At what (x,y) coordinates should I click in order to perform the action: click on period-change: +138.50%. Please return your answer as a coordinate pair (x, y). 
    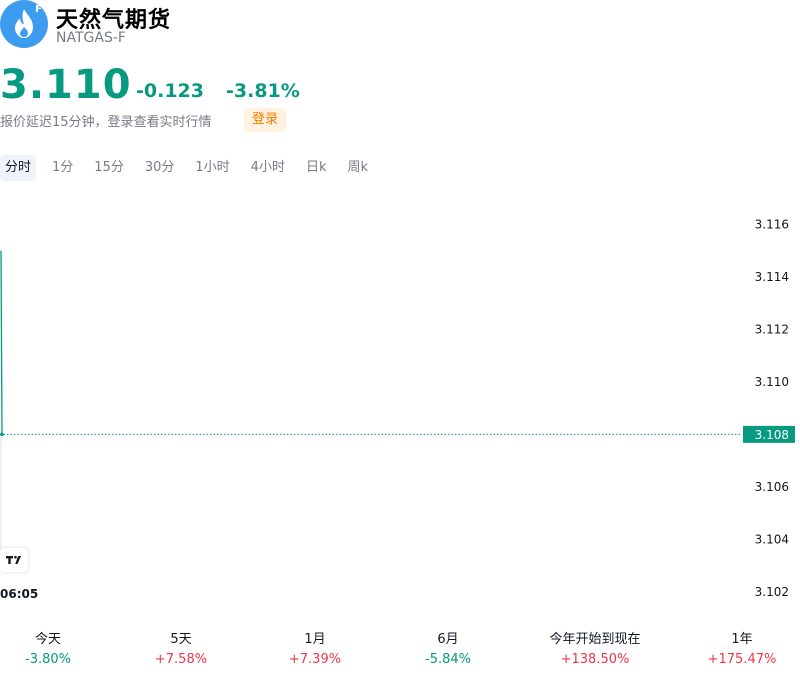
    Looking at the image, I should click on (595, 659).